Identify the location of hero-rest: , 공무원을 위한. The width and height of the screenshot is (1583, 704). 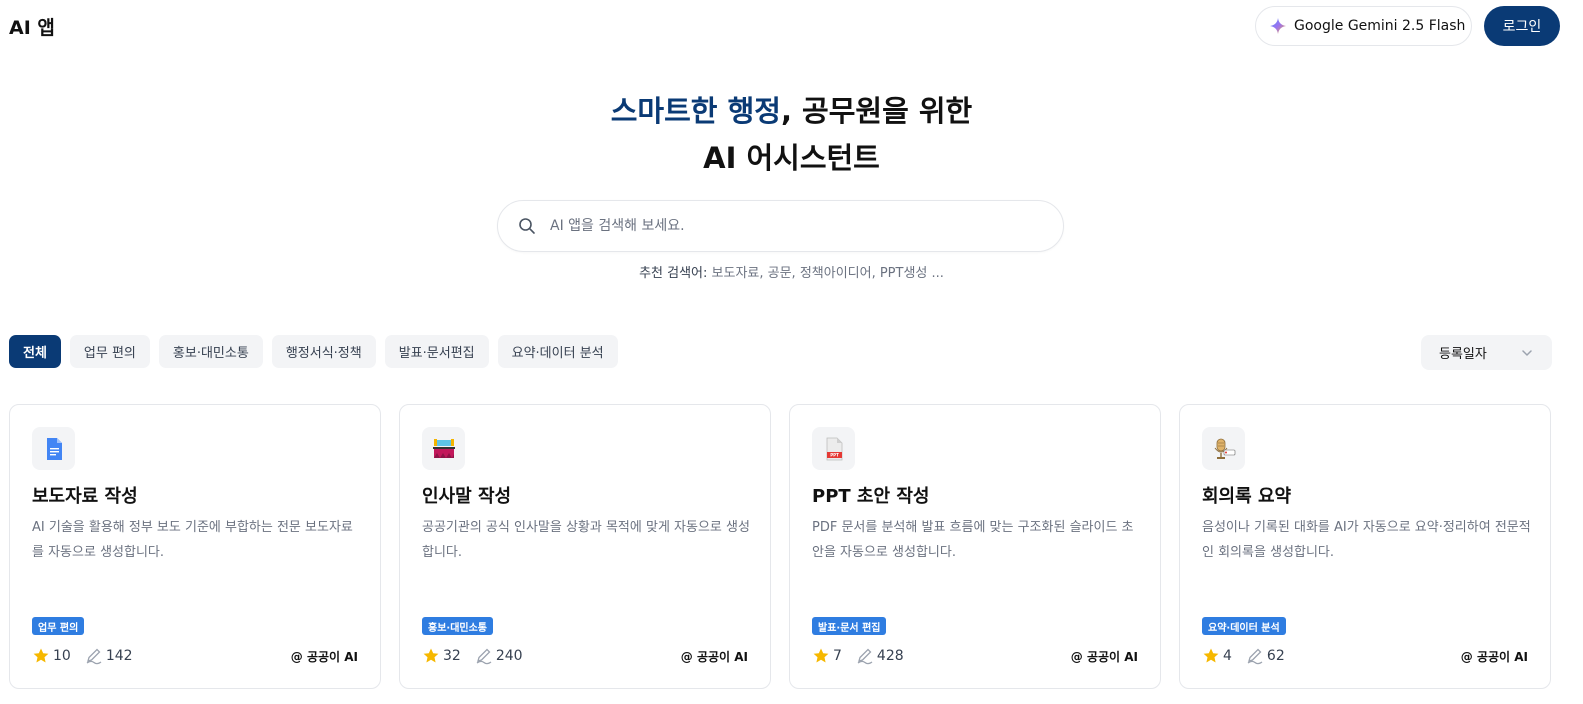
(876, 111).